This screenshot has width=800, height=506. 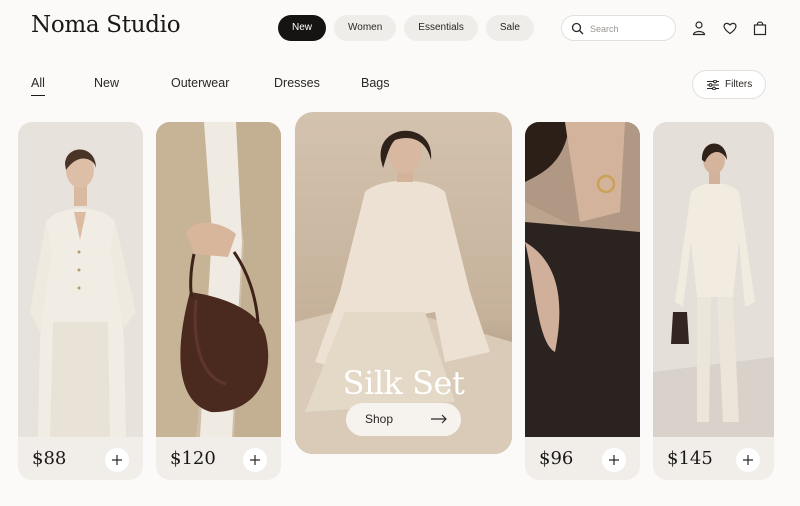 I want to click on nav-pill-essentials: Essentials, so click(x=441, y=28).